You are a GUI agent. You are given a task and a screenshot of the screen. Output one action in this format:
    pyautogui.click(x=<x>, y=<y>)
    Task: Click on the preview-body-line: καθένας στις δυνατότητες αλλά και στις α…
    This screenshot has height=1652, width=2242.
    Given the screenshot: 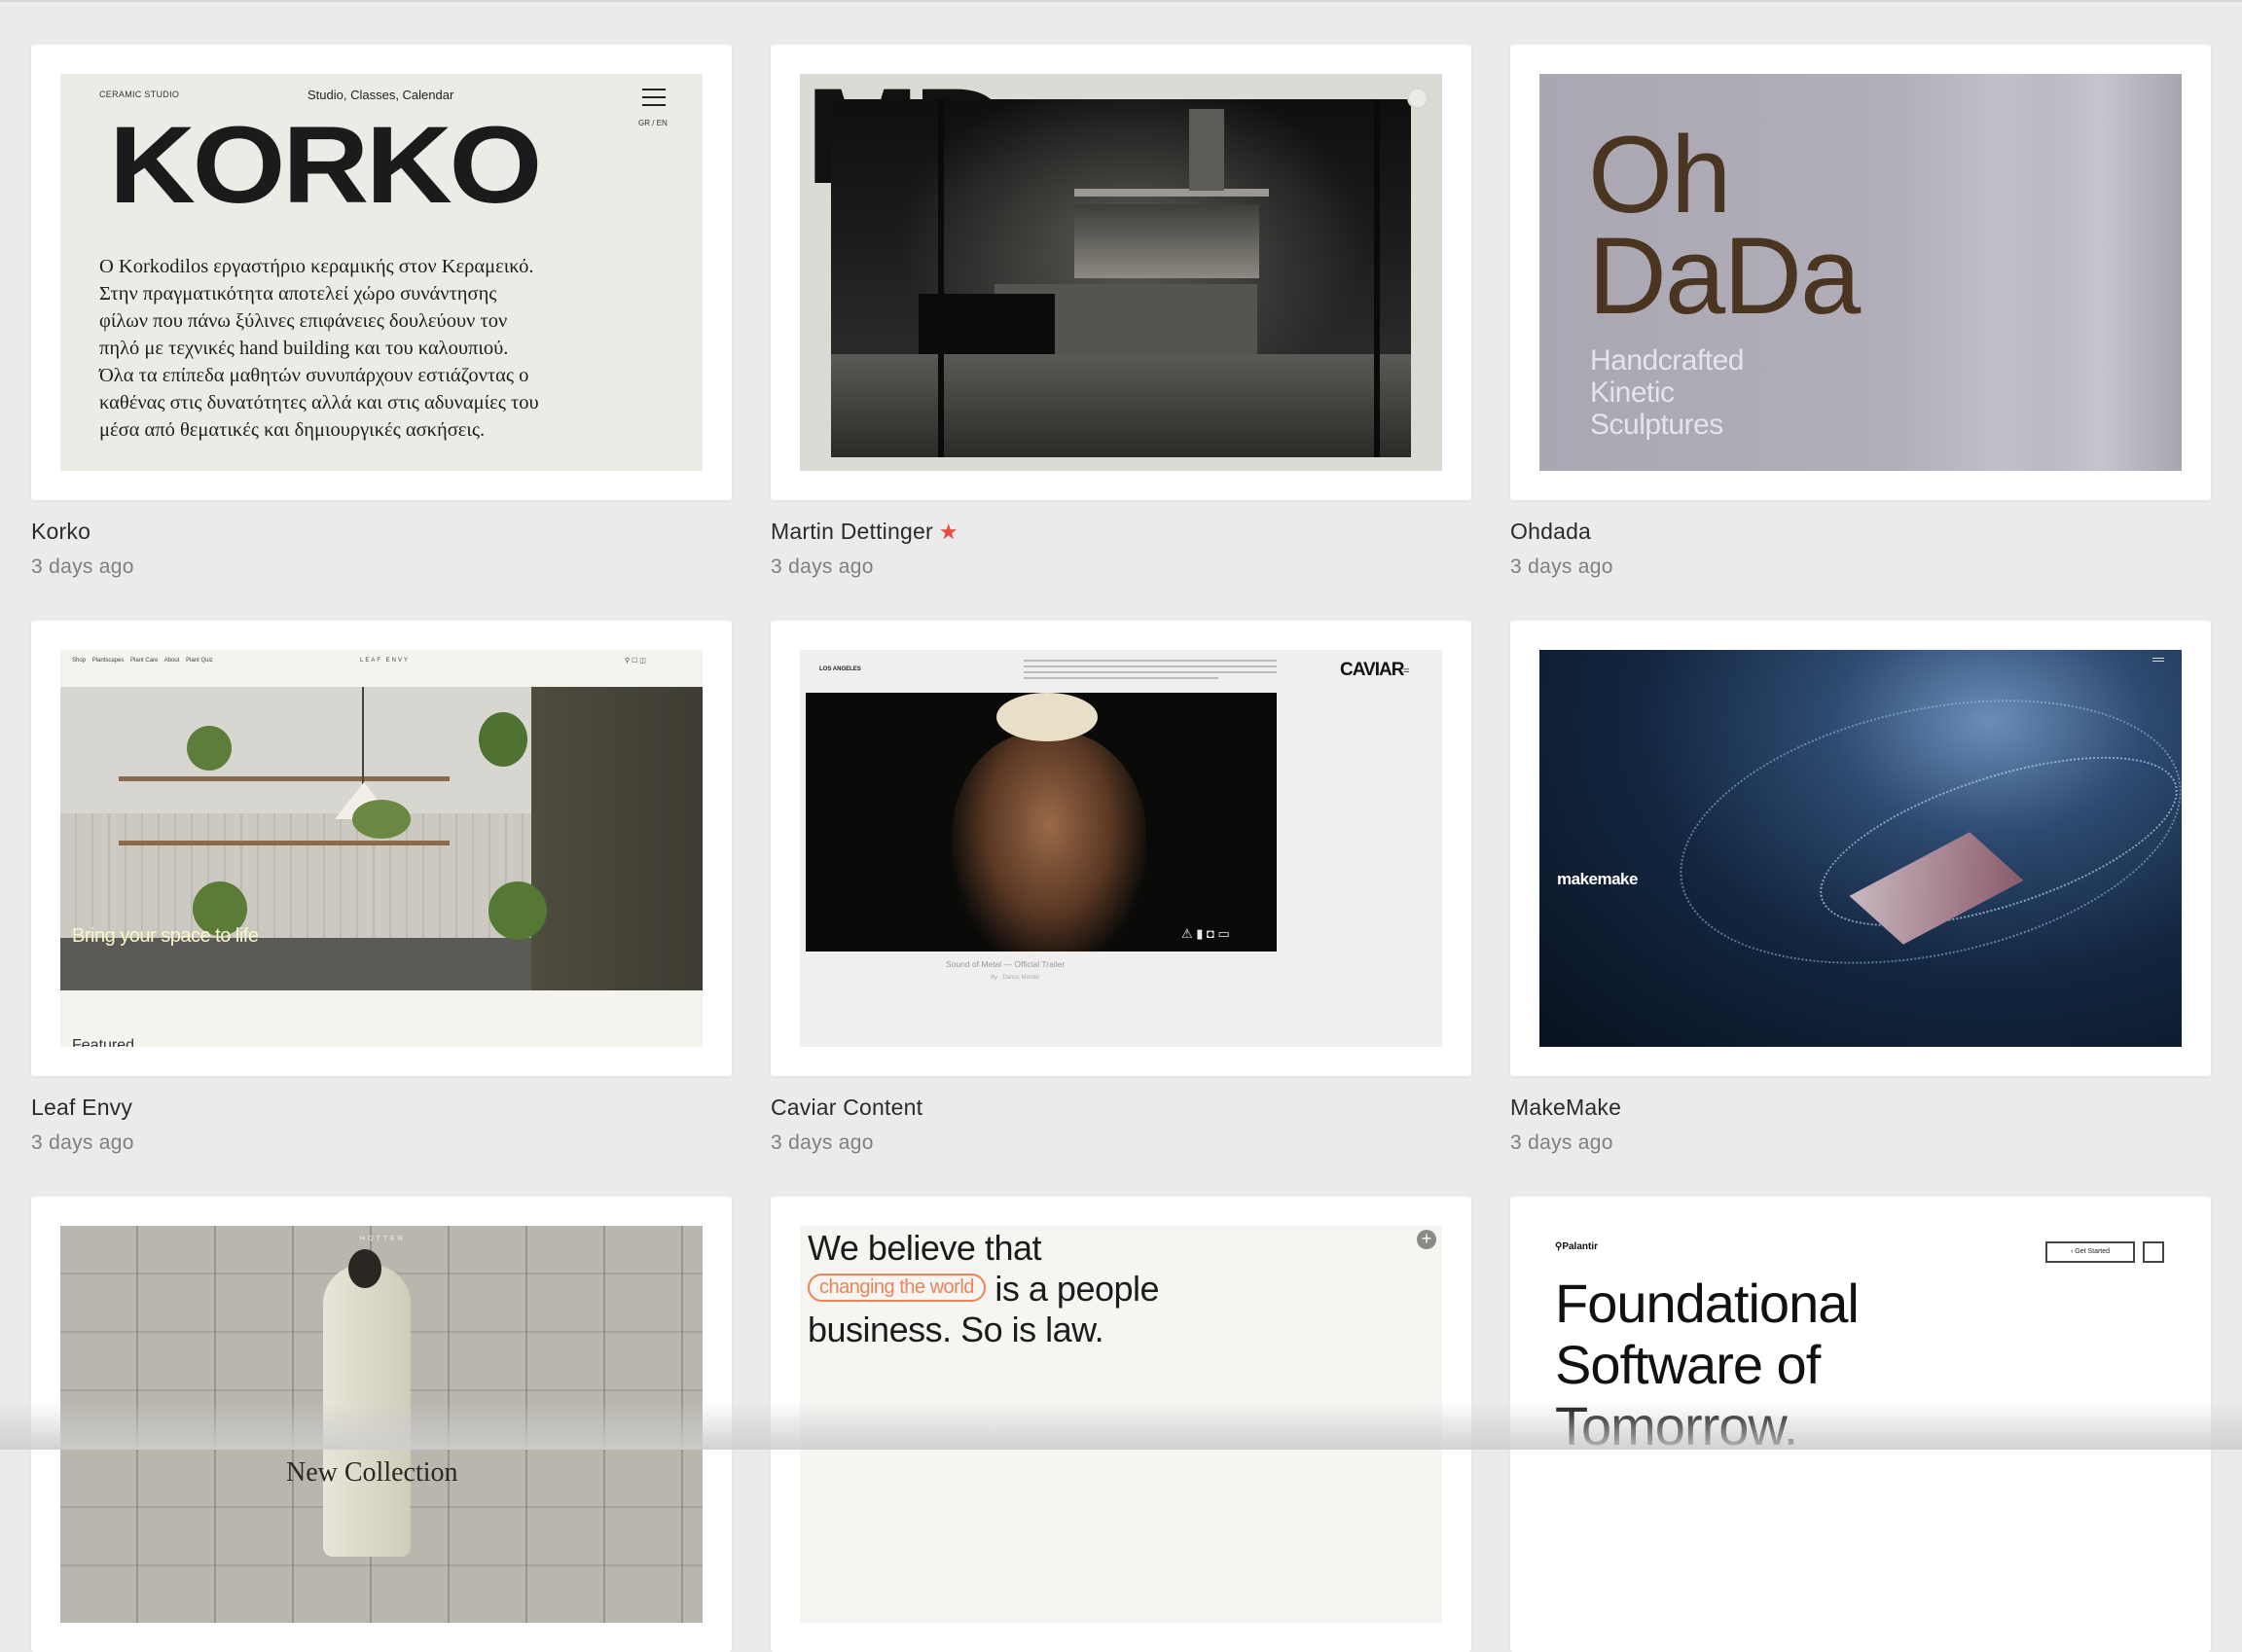 What is the action you would take?
    pyautogui.click(x=319, y=402)
    